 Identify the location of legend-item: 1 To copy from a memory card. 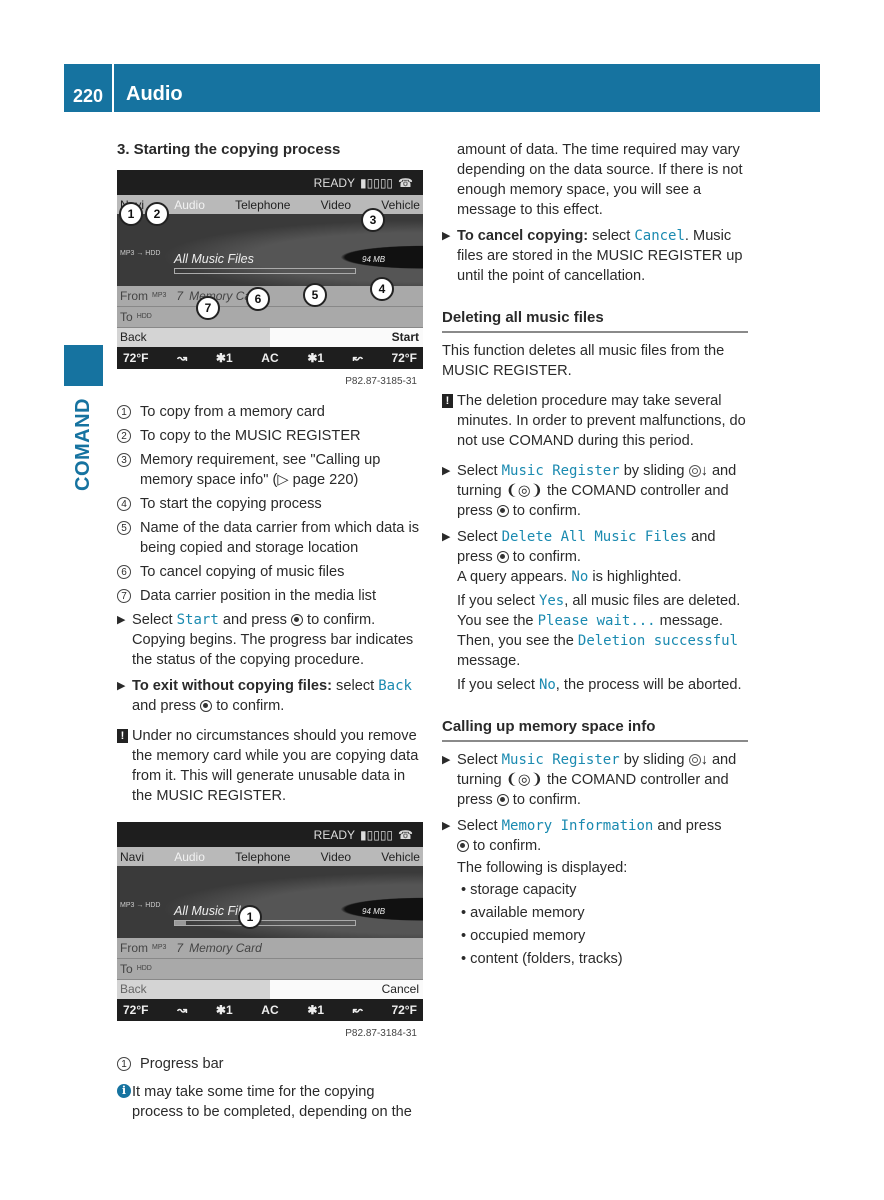
(271, 412).